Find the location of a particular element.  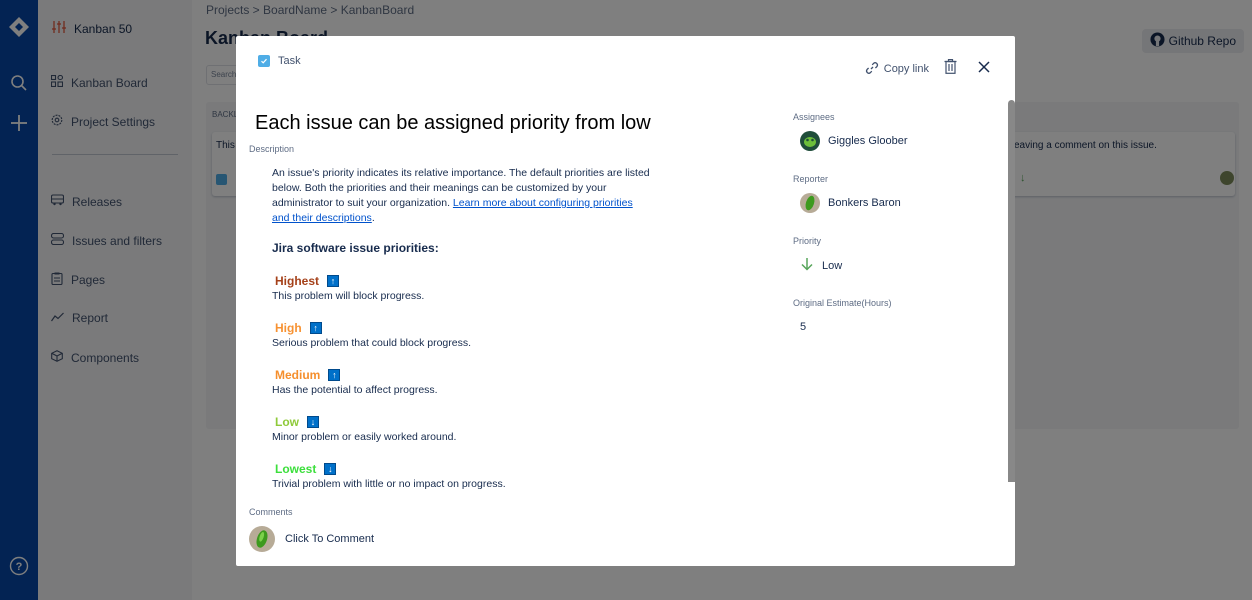

assignees-label: Assignees is located at coordinates (814, 117).